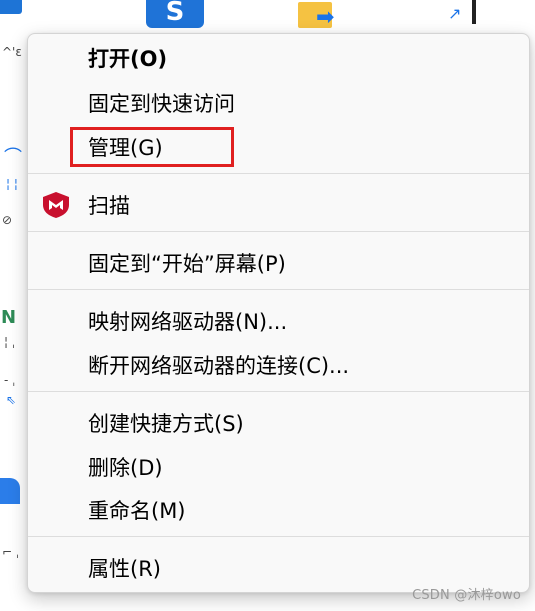 The image size is (535, 611). Describe the element at coordinates (13, 157) in the screenshot. I see `desktop-icon-fragment: ⌒` at that location.